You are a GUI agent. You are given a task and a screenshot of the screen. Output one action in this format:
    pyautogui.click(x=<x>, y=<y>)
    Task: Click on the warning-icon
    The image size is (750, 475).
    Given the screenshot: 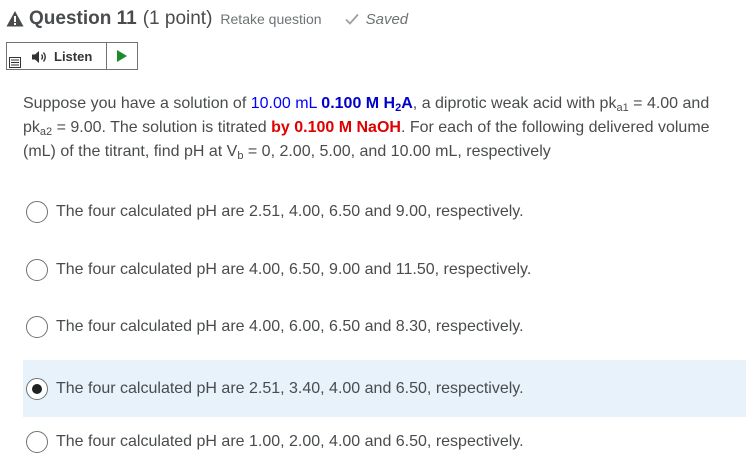 What is the action you would take?
    pyautogui.click(x=15, y=19)
    